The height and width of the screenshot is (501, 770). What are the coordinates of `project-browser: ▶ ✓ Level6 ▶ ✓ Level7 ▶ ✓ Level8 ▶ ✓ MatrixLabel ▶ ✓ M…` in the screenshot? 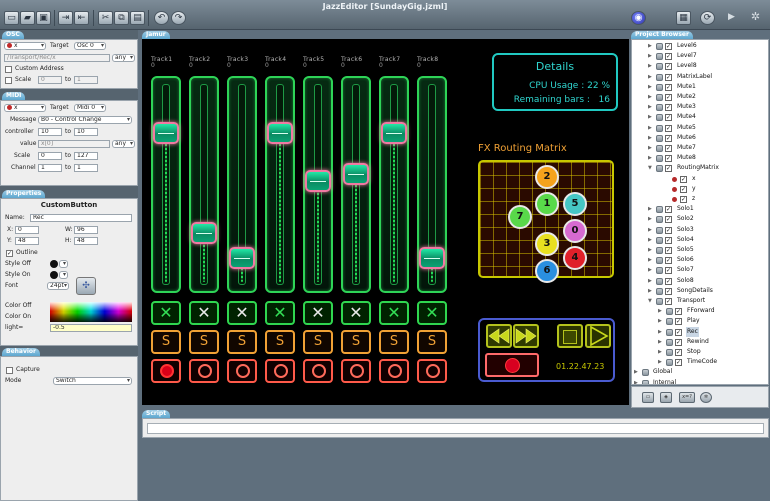 It's located at (700, 212).